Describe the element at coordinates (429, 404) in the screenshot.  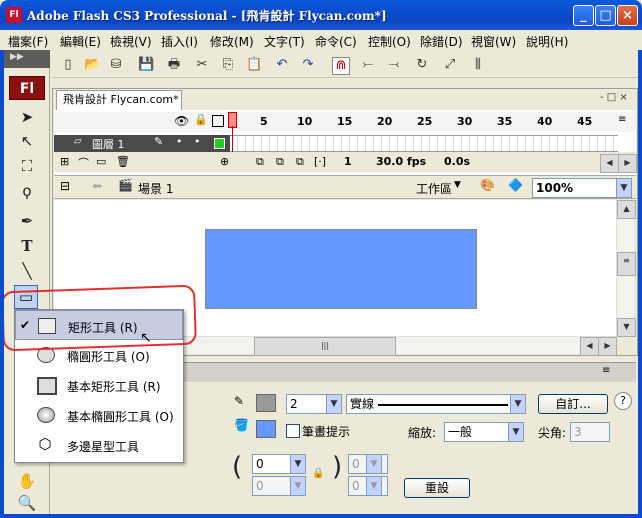
I see `stroke-style-select: 實線` at that location.